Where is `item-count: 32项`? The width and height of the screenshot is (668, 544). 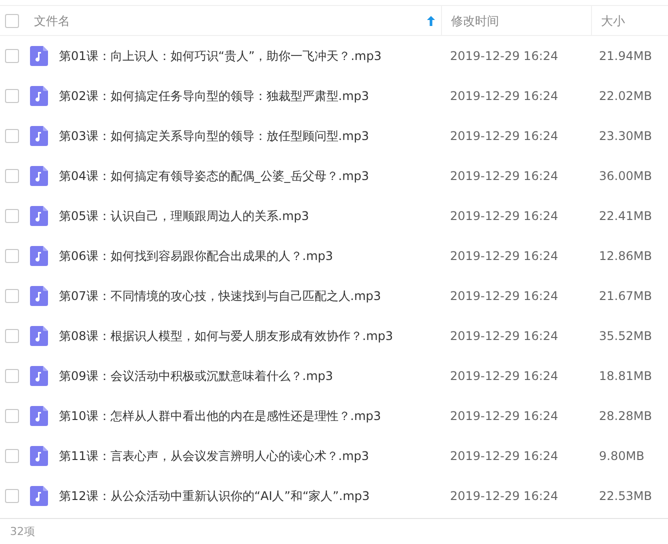
item-count: 32项 is located at coordinates (22, 532).